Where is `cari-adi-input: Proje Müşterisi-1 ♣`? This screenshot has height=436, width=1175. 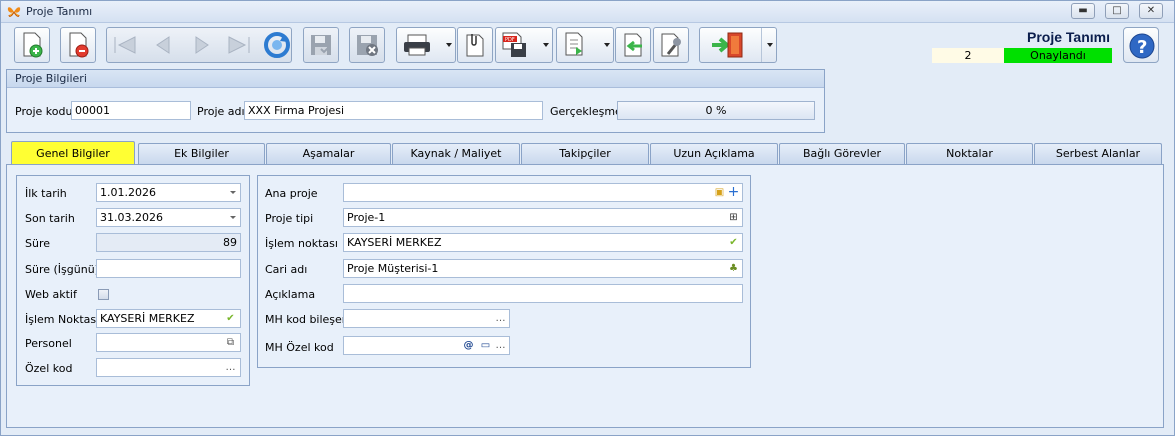 cari-adi-input: Proje Müşterisi-1 ♣ is located at coordinates (543, 268).